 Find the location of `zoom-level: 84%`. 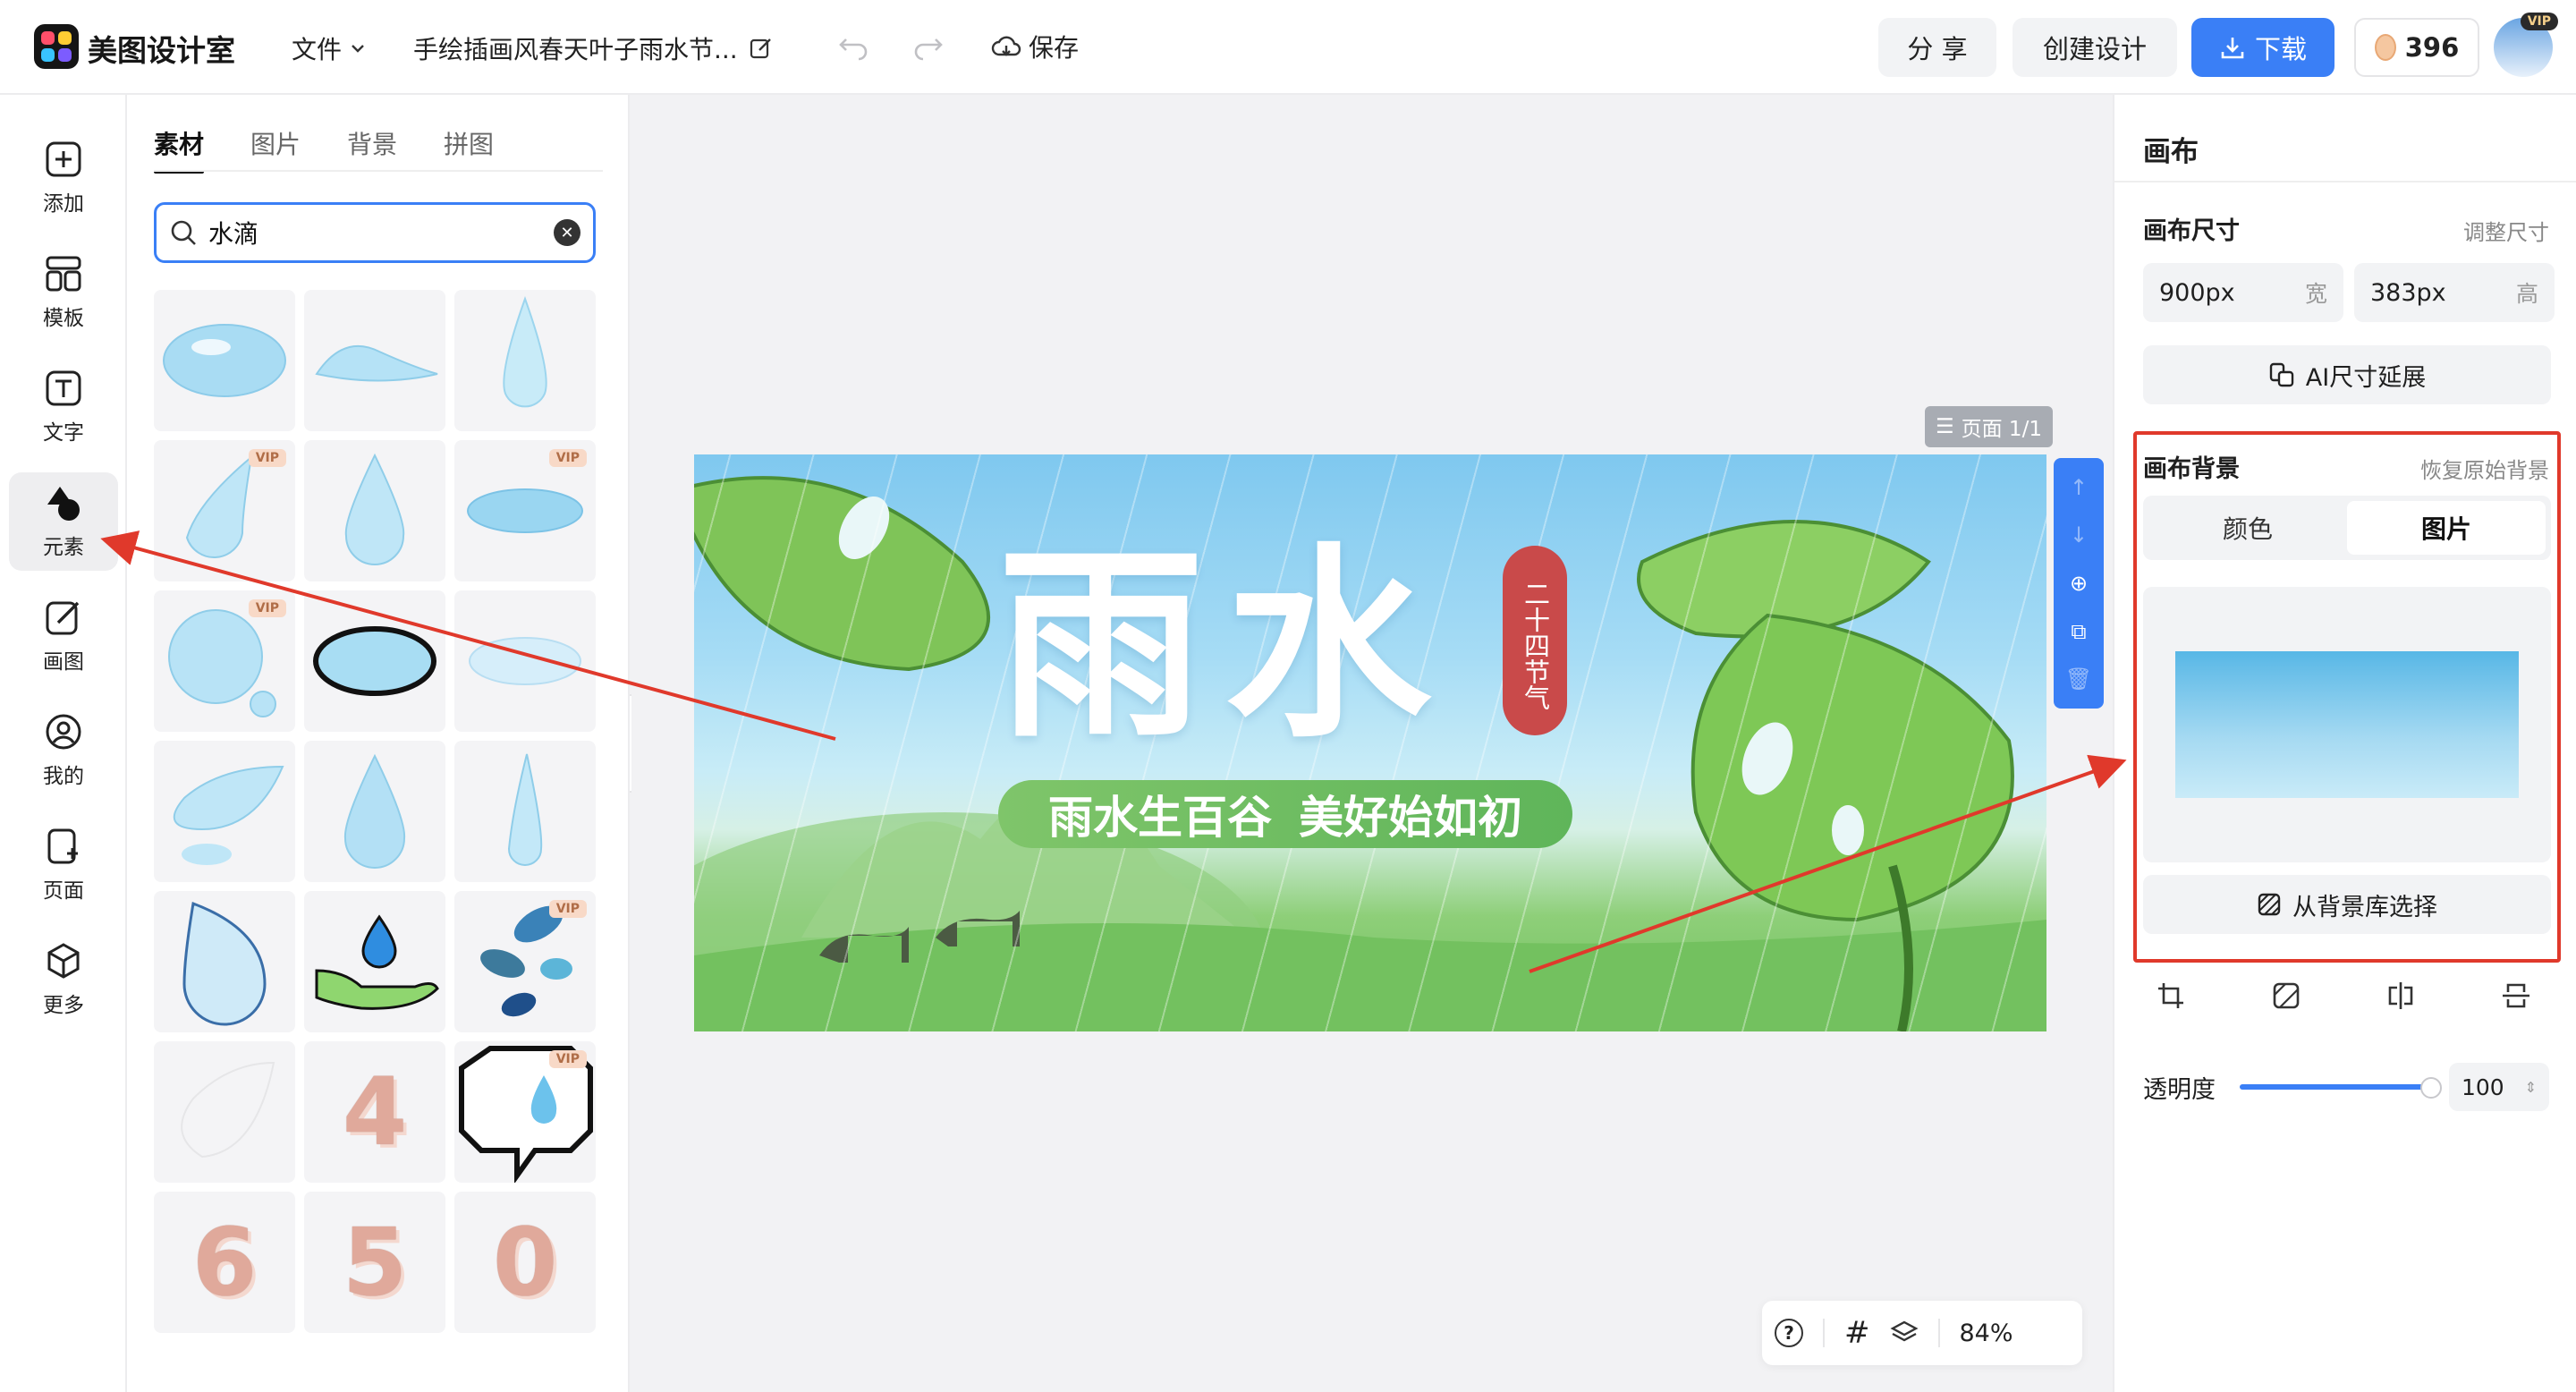

zoom-level: 84% is located at coordinates (1986, 1333).